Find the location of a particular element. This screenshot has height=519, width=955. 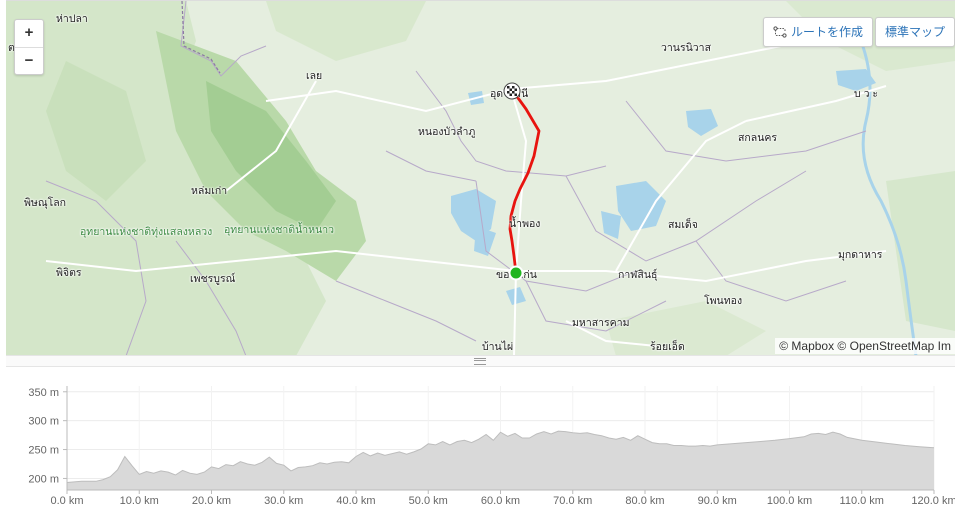

y-tick-label: 250 m is located at coordinates (43, 451).